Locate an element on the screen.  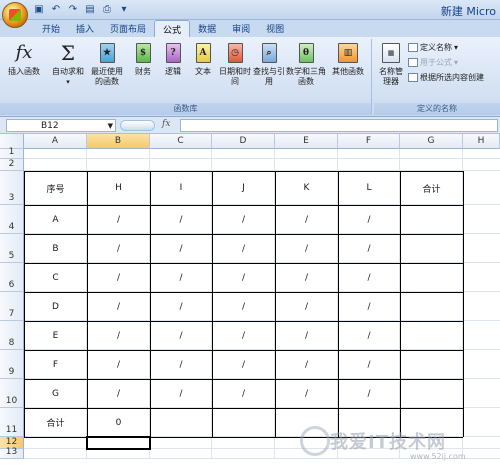
text-button: A 文本 is located at coordinates (203, 59).